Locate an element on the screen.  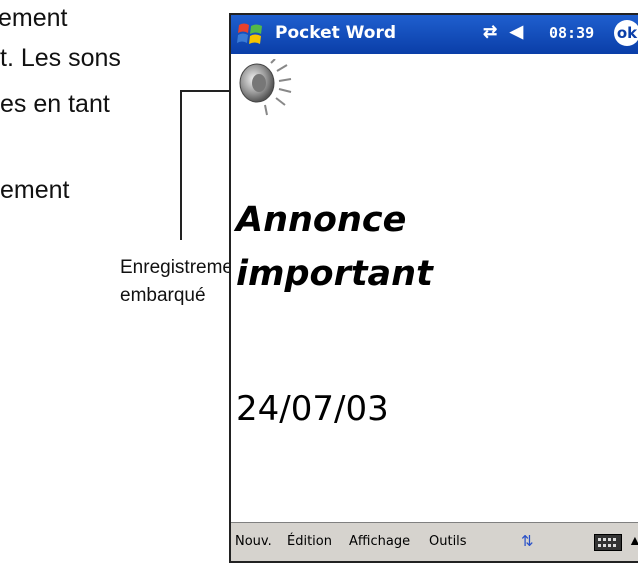
manual-text-line-1: ement is located at coordinates (34, 18).